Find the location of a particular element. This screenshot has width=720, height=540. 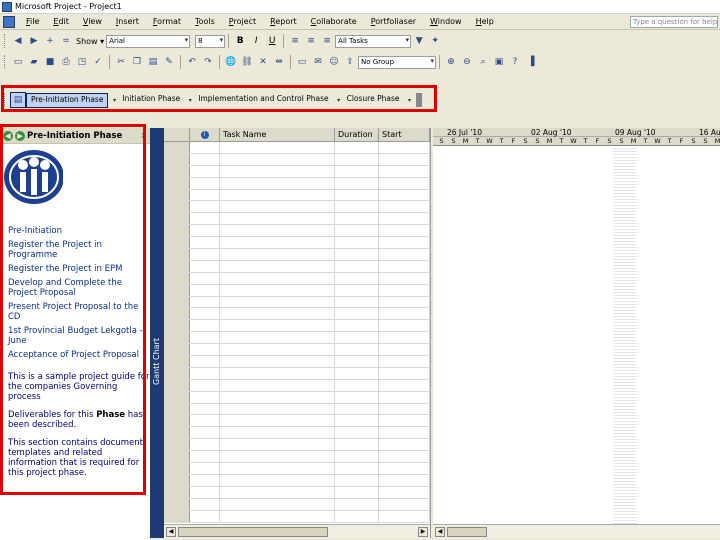

arrow-left-icon: ◀ is located at coordinates (18, 41).